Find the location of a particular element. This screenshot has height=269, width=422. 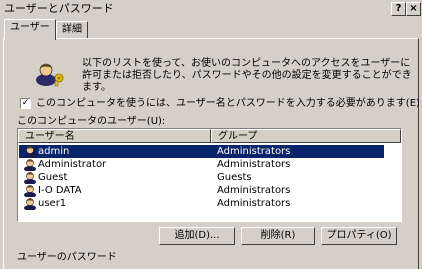

user-name: Administrator is located at coordinates (72, 164).